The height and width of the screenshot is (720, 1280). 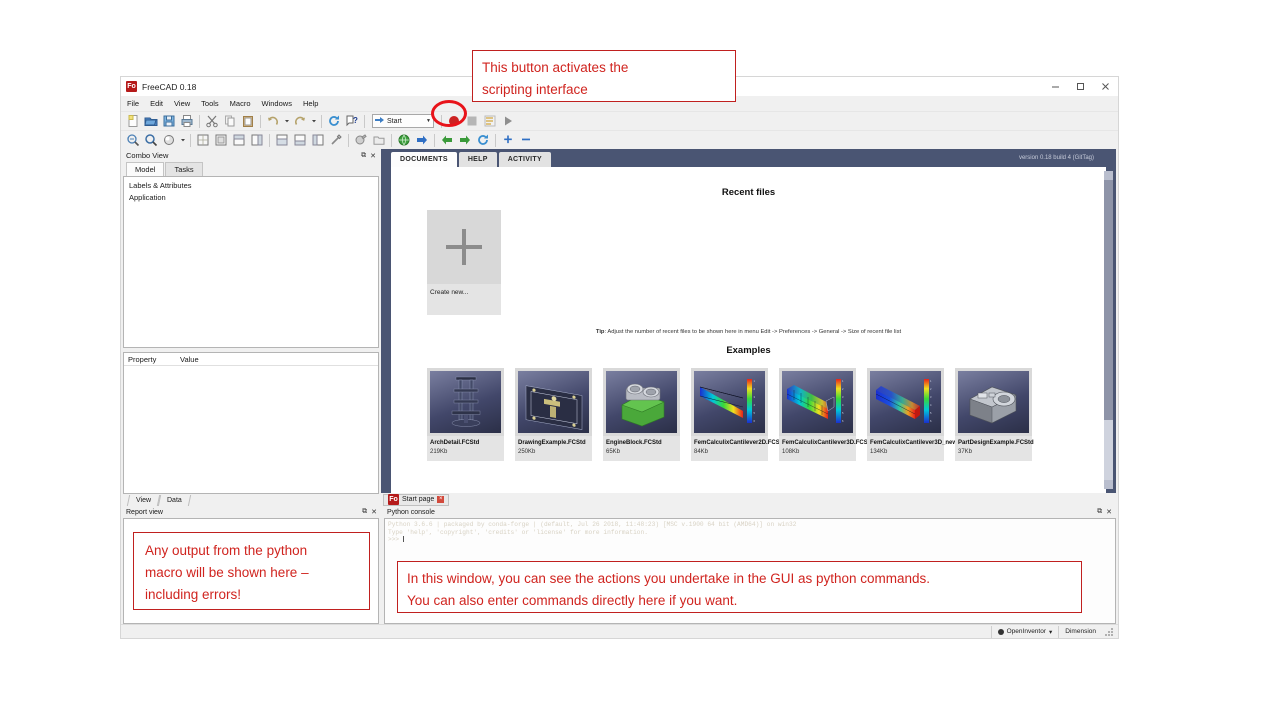 I want to click on property-editor-header: Property Value, so click(x=251, y=359).